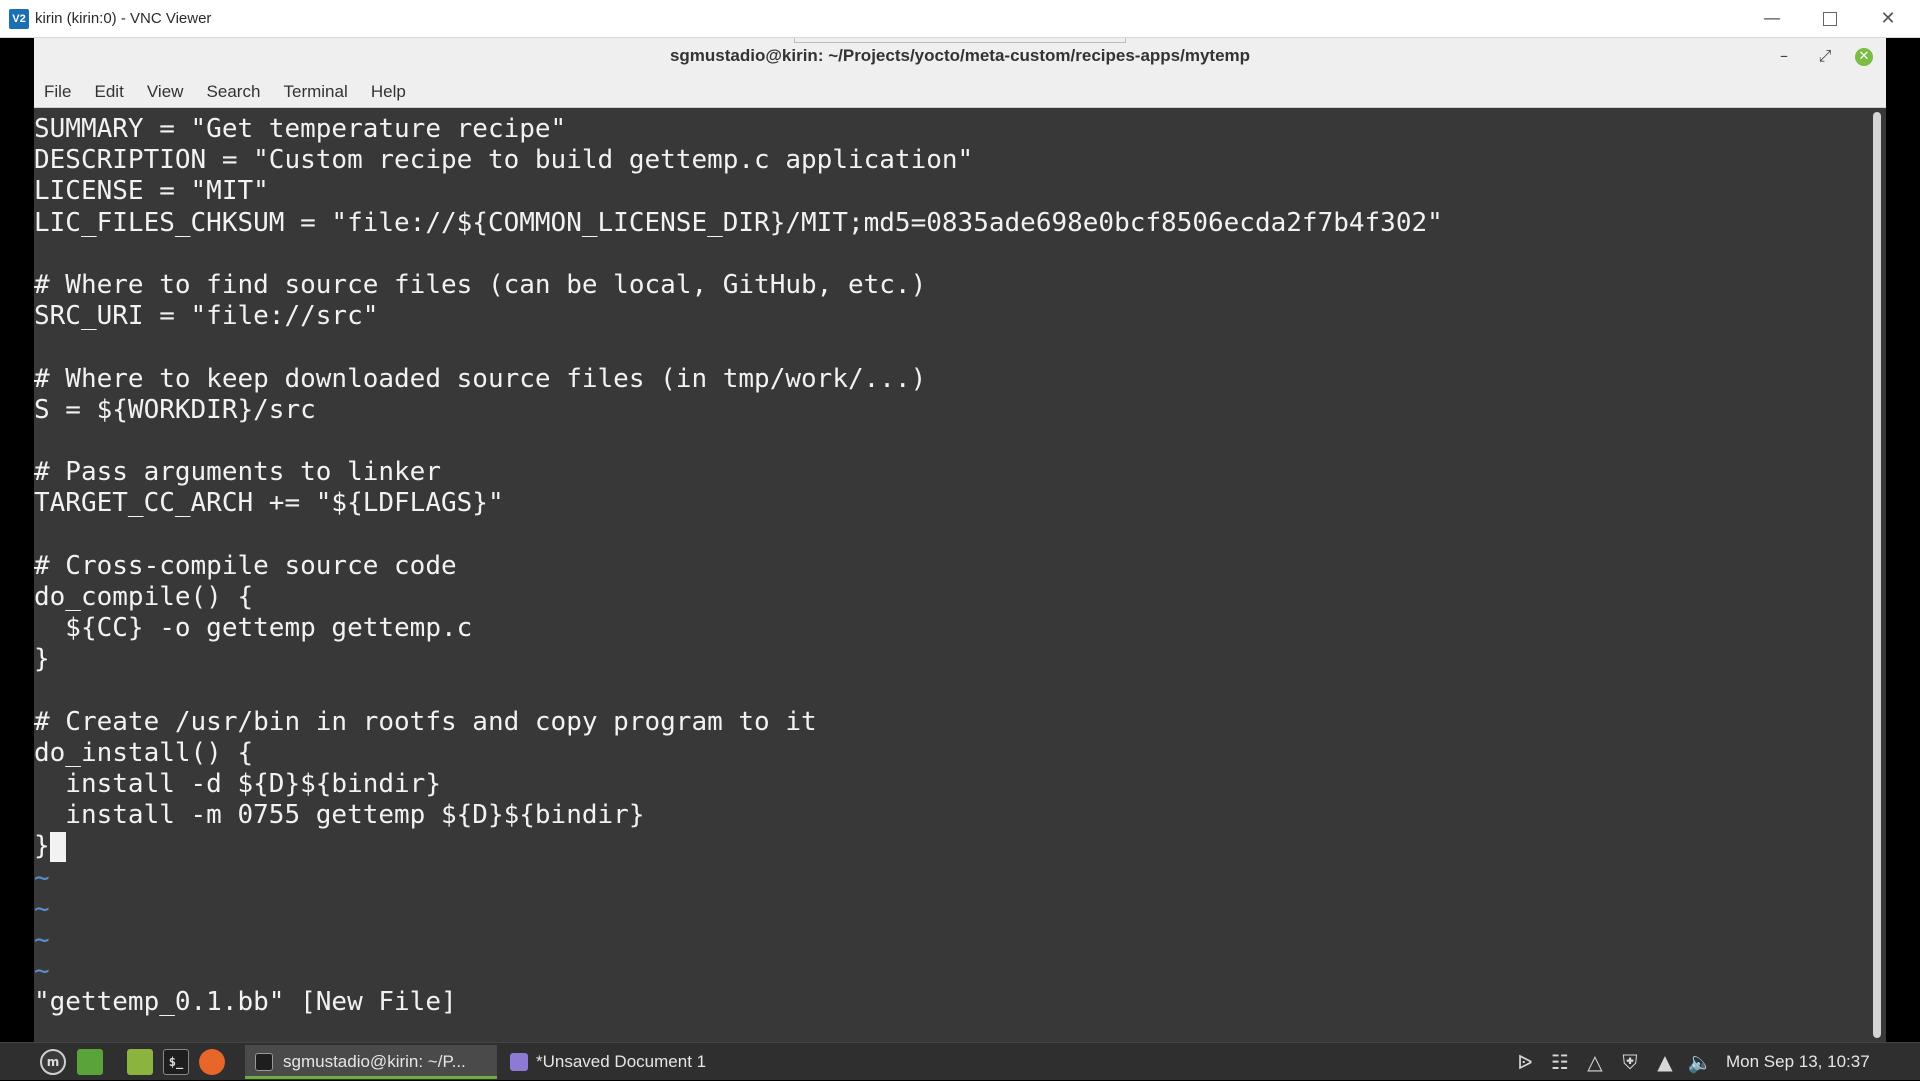  What do you see at coordinates (1864, 56) in the screenshot?
I see `terminal-close-icon: ✕` at bounding box center [1864, 56].